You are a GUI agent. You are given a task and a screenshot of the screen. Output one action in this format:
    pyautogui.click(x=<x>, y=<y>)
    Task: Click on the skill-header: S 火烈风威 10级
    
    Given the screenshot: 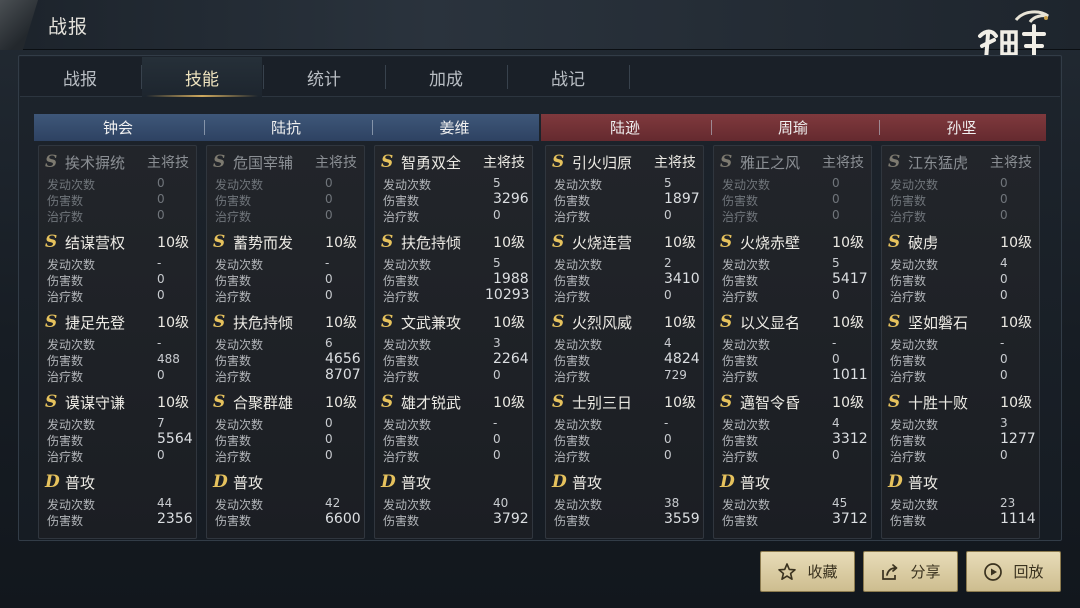 What is the action you would take?
    pyautogui.click(x=626, y=322)
    